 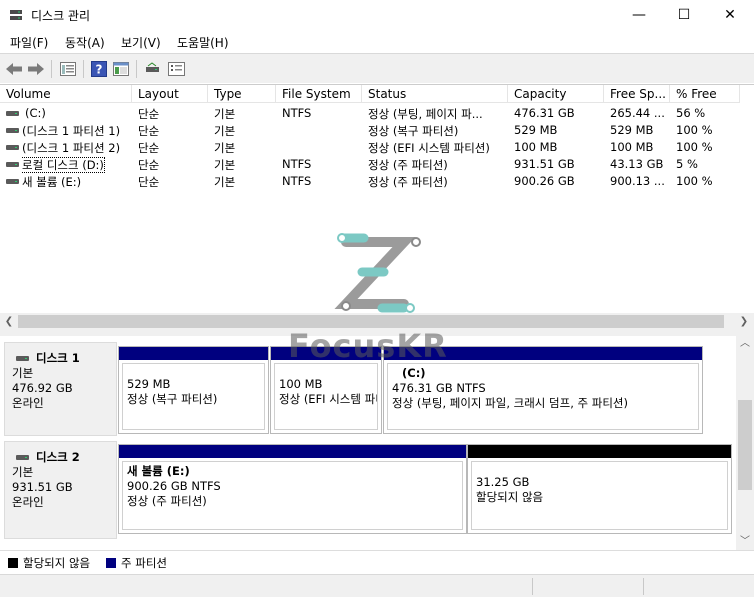 I want to click on volume-pct-free: 56 %, so click(x=691, y=113).